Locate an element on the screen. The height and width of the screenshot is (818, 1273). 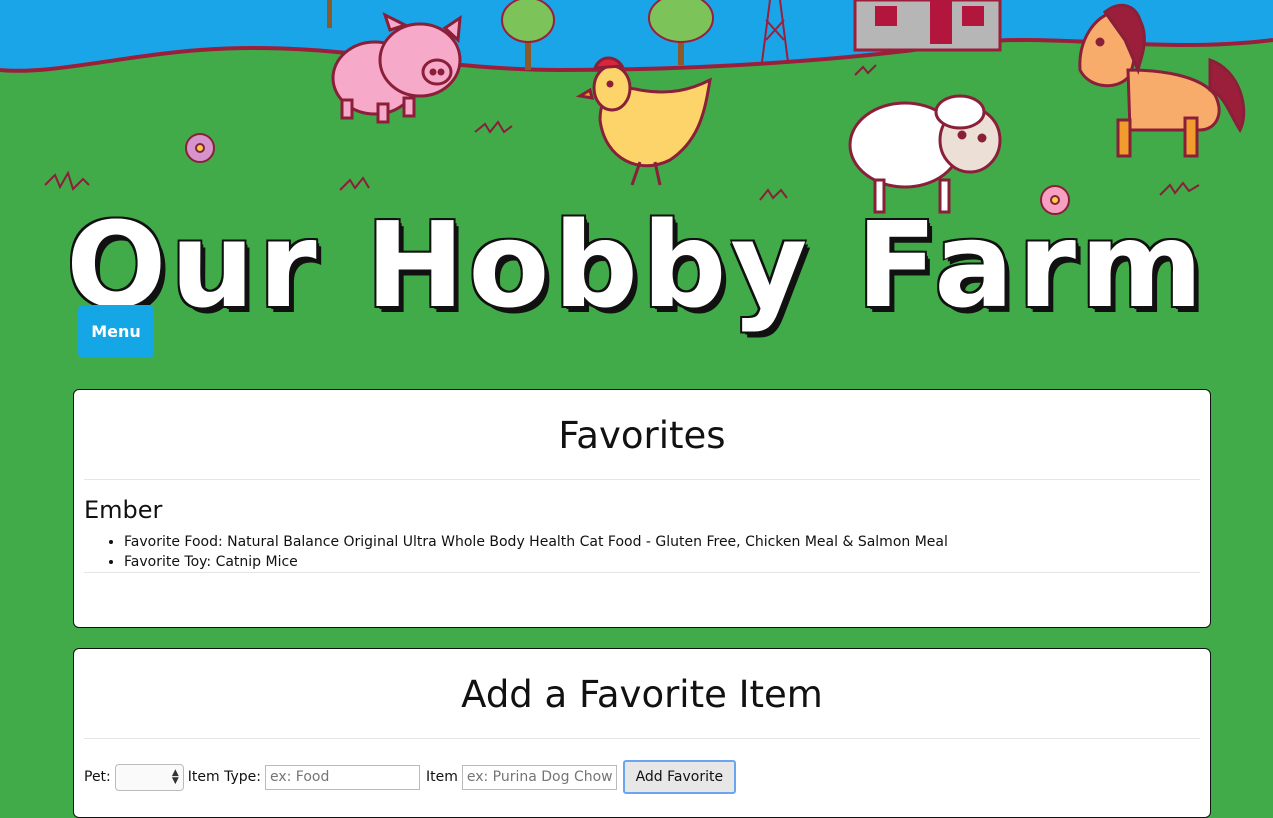
item-label: Item is located at coordinates (441, 777).